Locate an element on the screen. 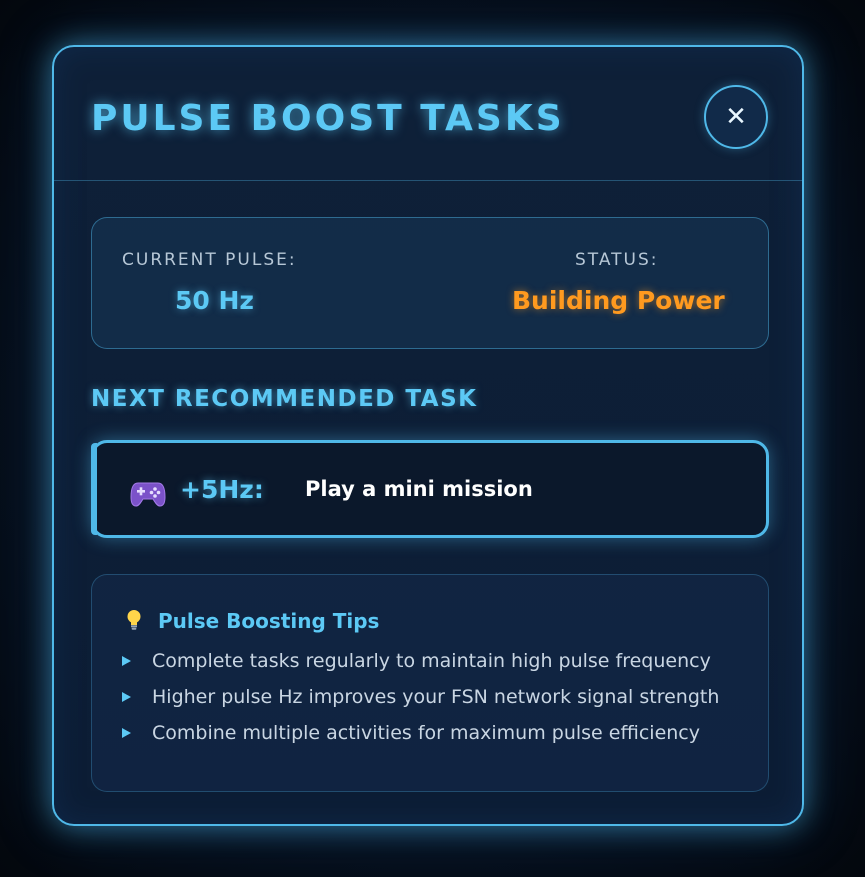  task-reward: +5Hz: is located at coordinates (222, 489).